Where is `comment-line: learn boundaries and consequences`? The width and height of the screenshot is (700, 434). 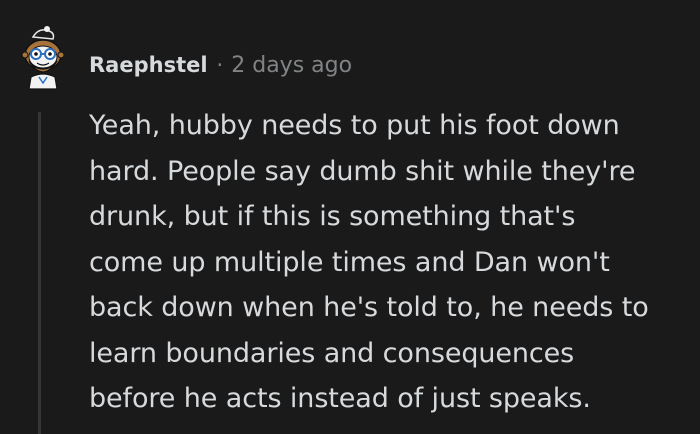 comment-line: learn boundaries and consequences is located at coordinates (332, 353).